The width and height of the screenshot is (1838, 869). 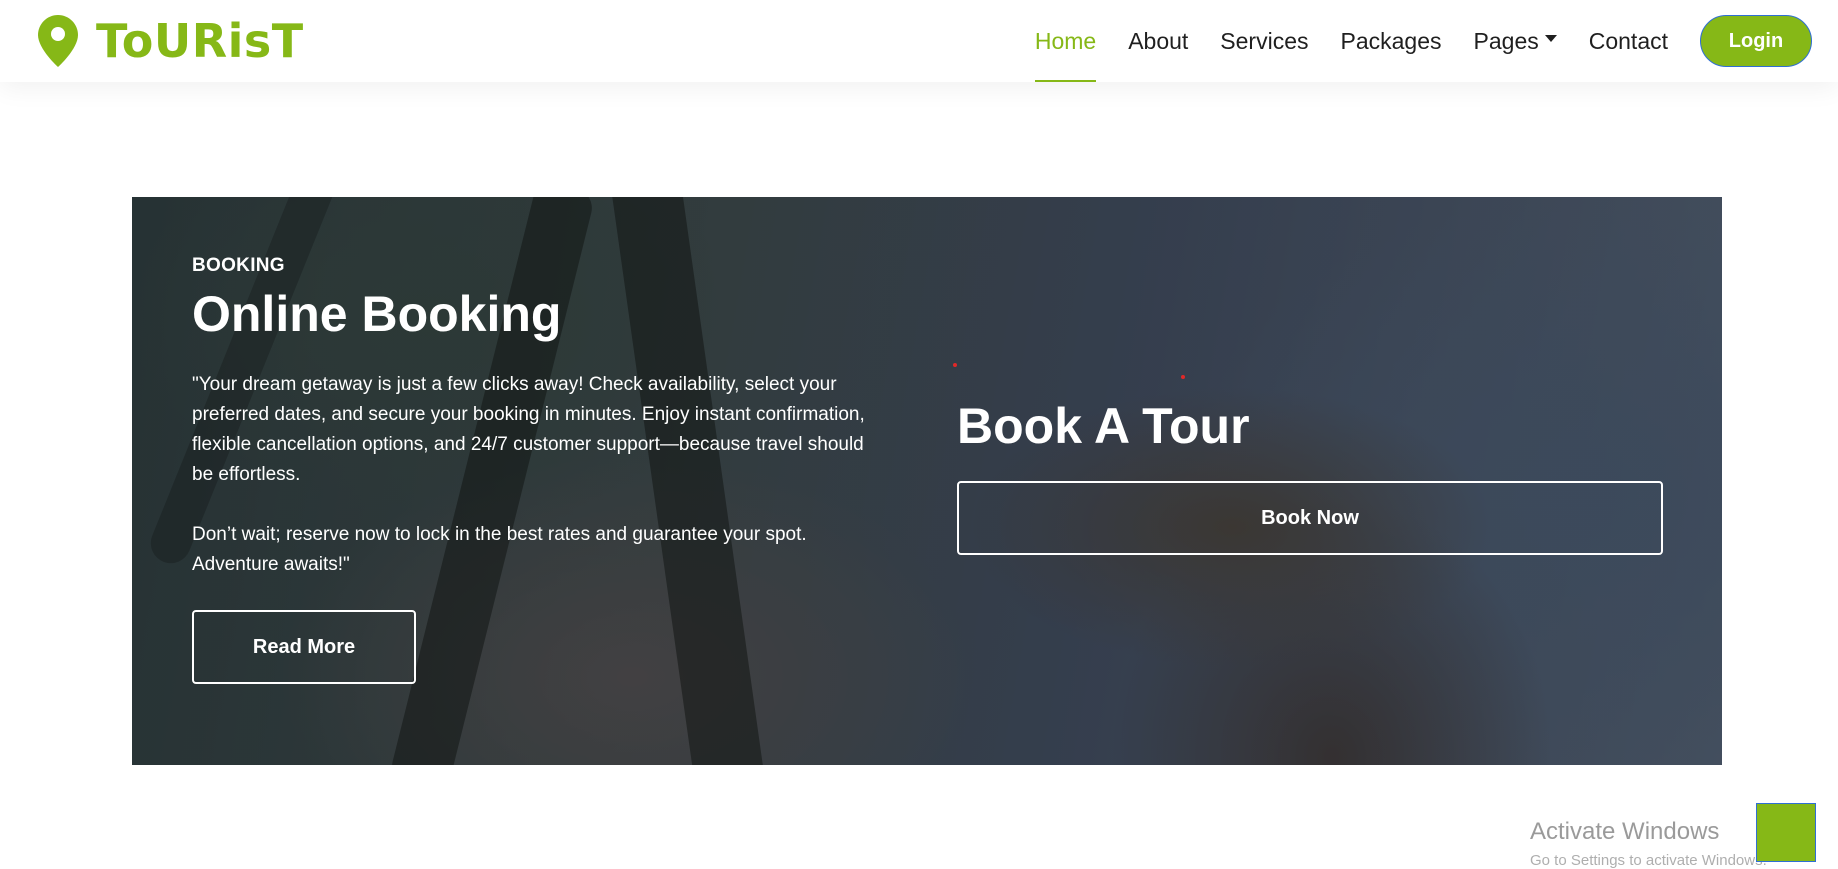 I want to click on book-tour-panel: Book A Tour Book Now, so click(x=1310, y=476).